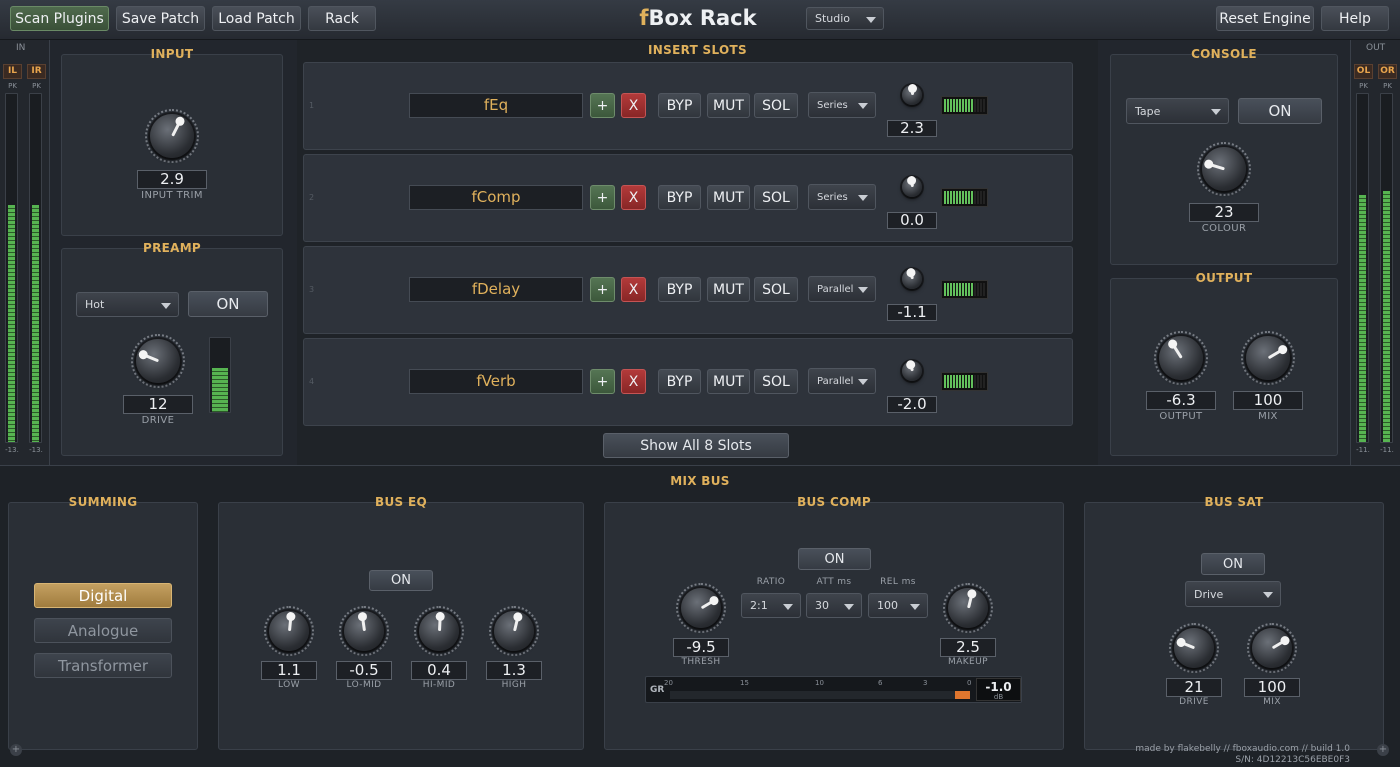 The height and width of the screenshot is (767, 1400). I want to click on threshold-knob, so click(701, 608).